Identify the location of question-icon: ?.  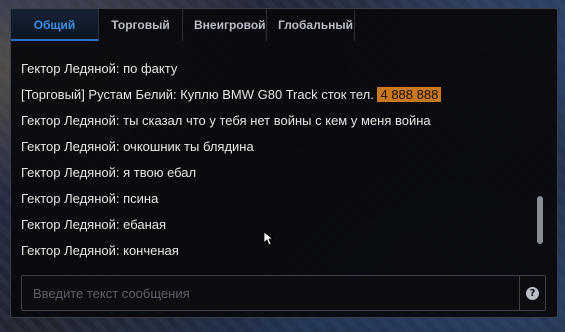
(532, 293).